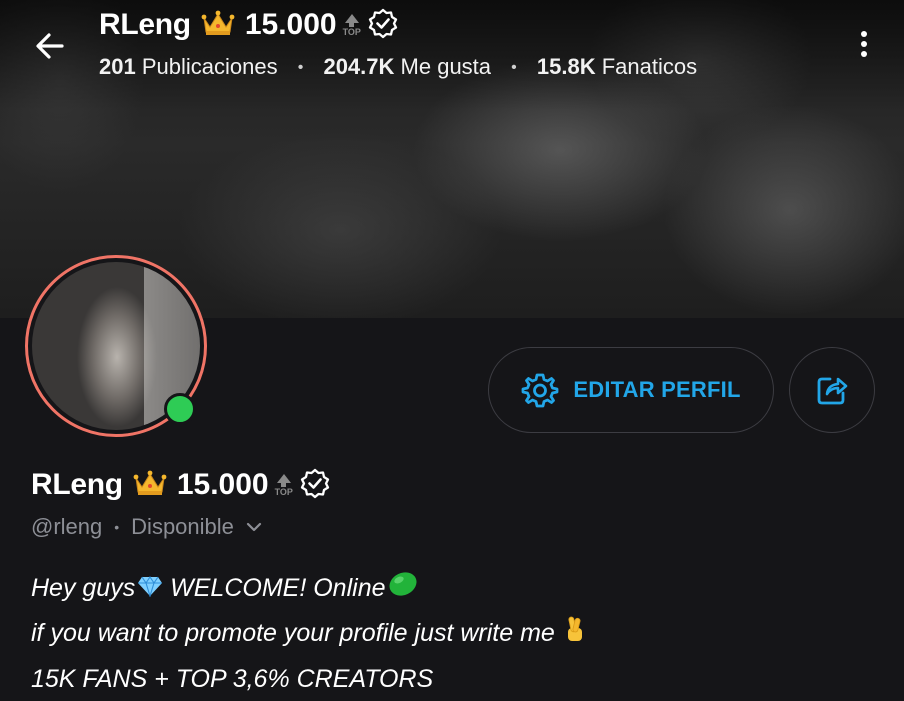 Image resolution: width=904 pixels, height=701 pixels. Describe the element at coordinates (67, 526) in the screenshot. I see `profile-handle: @rleng` at that location.